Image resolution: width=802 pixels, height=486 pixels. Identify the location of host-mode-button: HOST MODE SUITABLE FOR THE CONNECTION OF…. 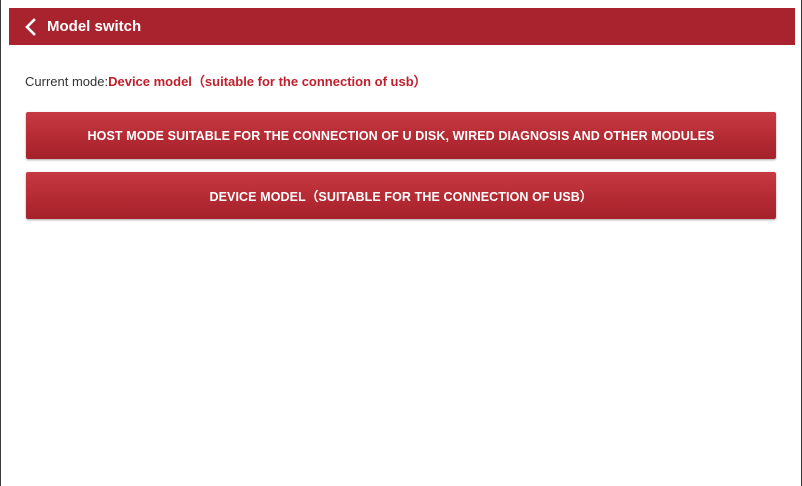
(401, 135).